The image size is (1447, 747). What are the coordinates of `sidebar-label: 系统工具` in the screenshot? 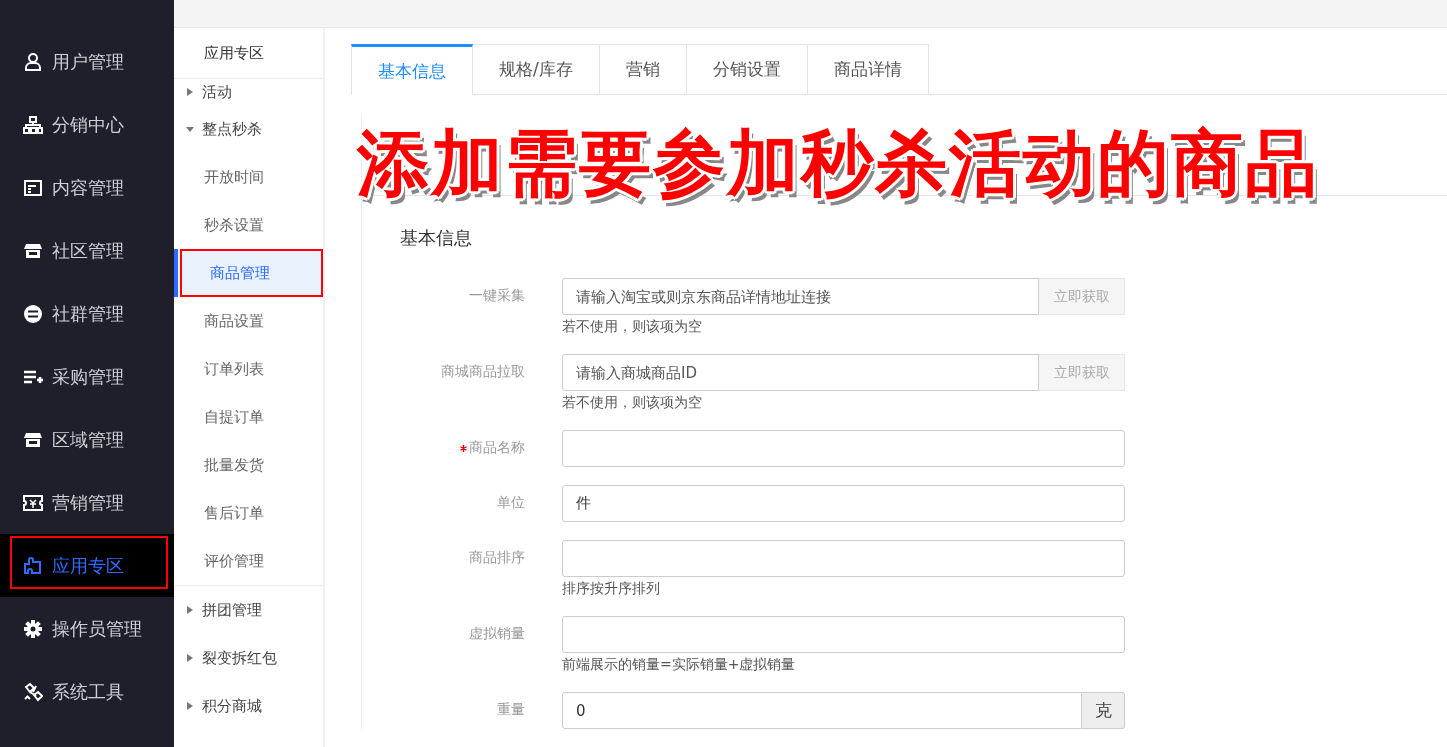 It's located at (88, 691).